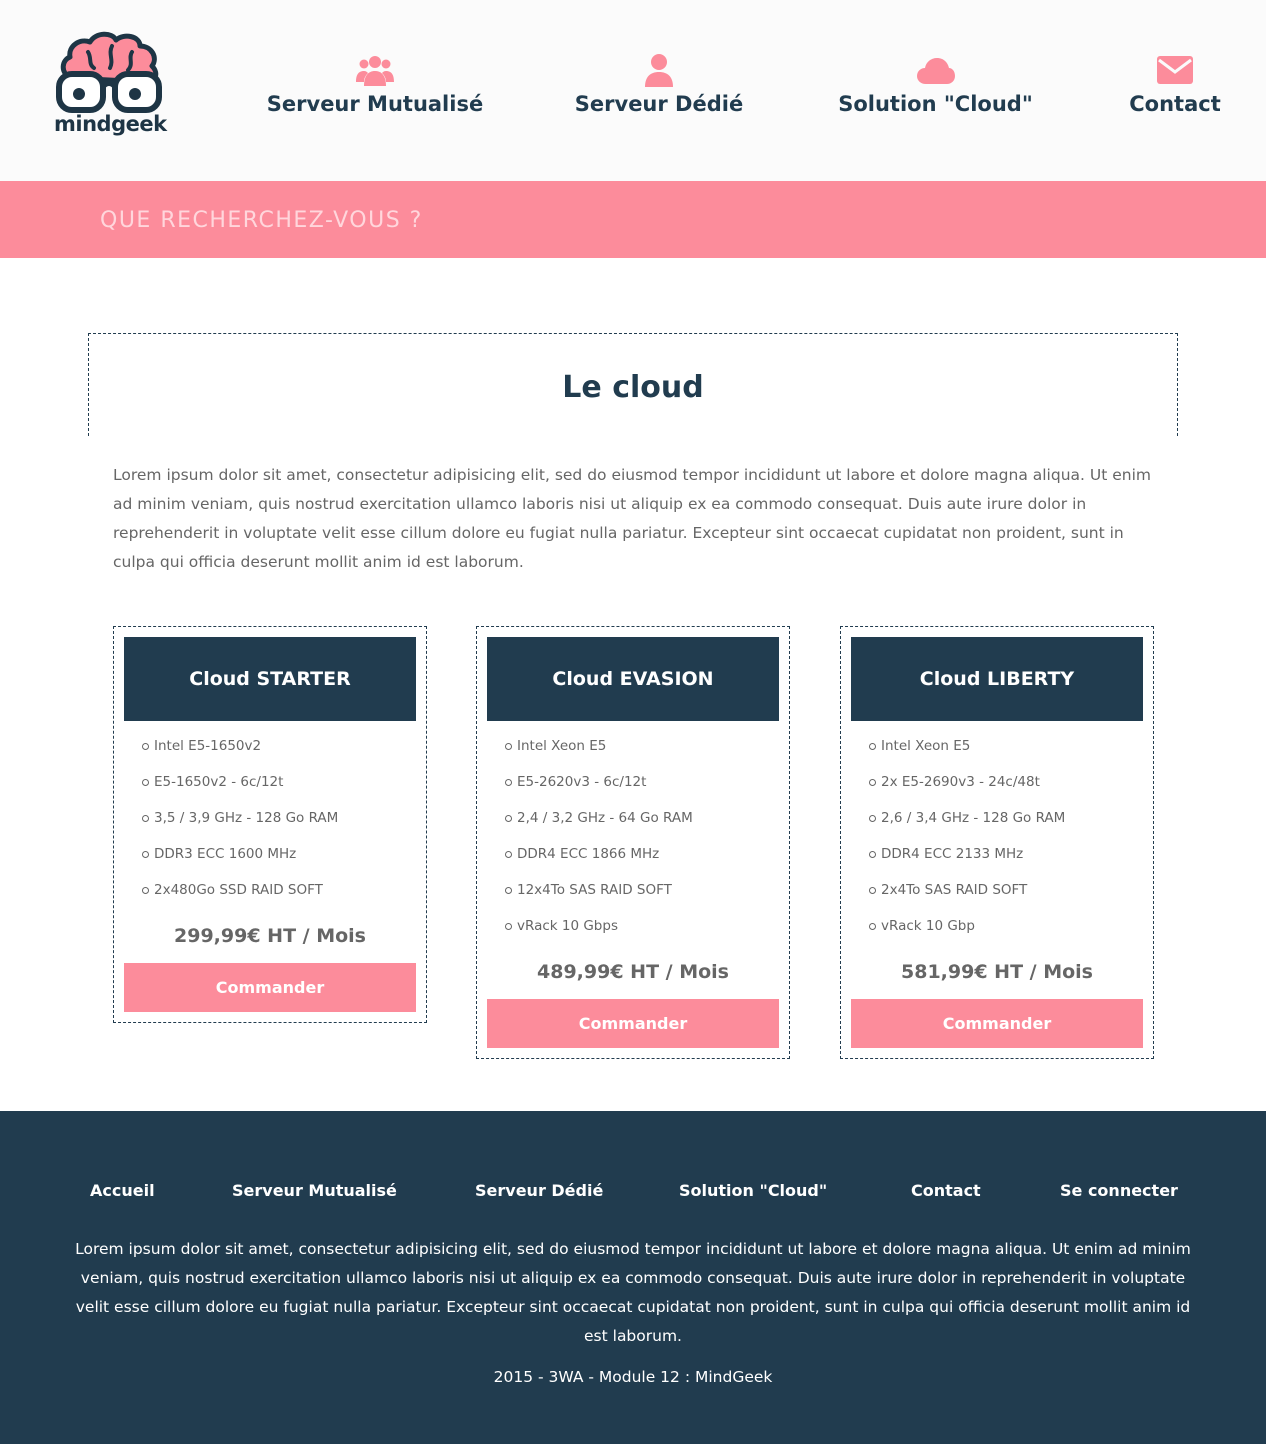 The width and height of the screenshot is (1266, 1444). I want to click on users-icon, so click(375, 70).